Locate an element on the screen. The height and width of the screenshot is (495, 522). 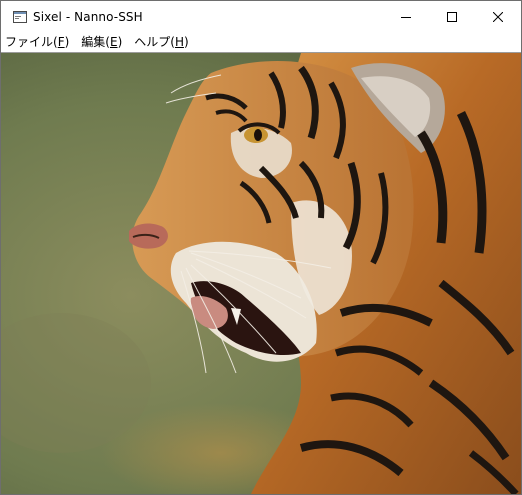
menu-file-suffix: ) is located at coordinates (67, 42).